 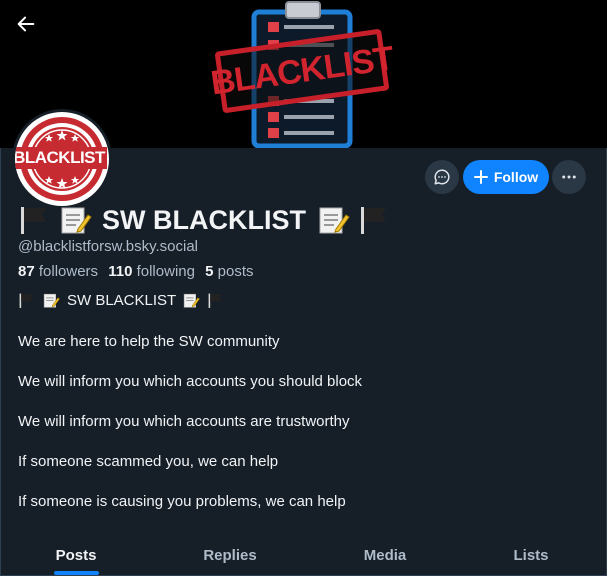 I want to click on more-options-button, so click(x=569, y=177).